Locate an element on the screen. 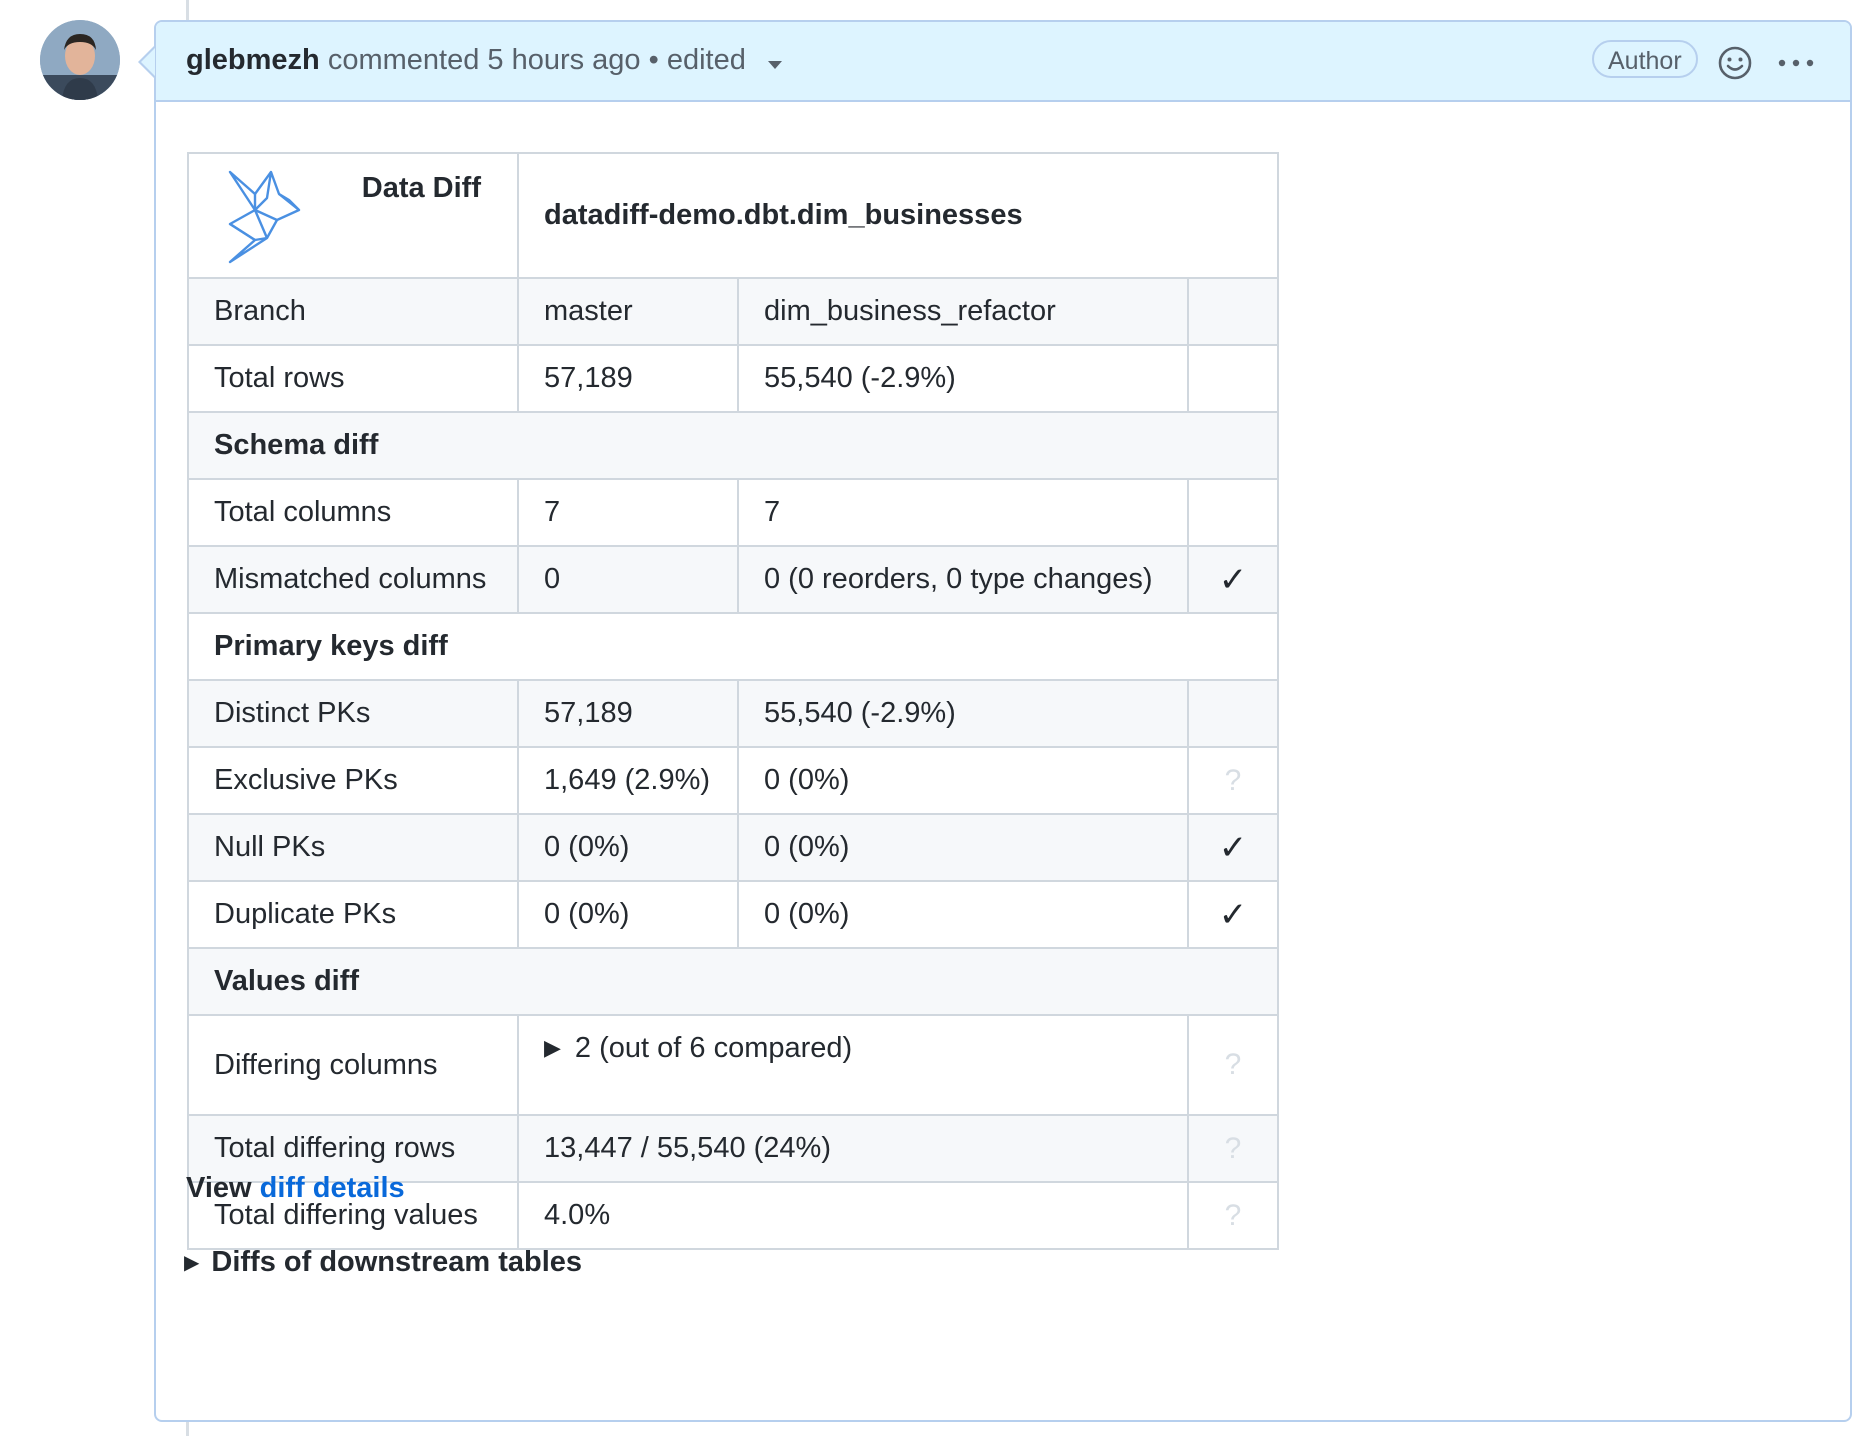  section-row: Values diff is located at coordinates (733, 981).